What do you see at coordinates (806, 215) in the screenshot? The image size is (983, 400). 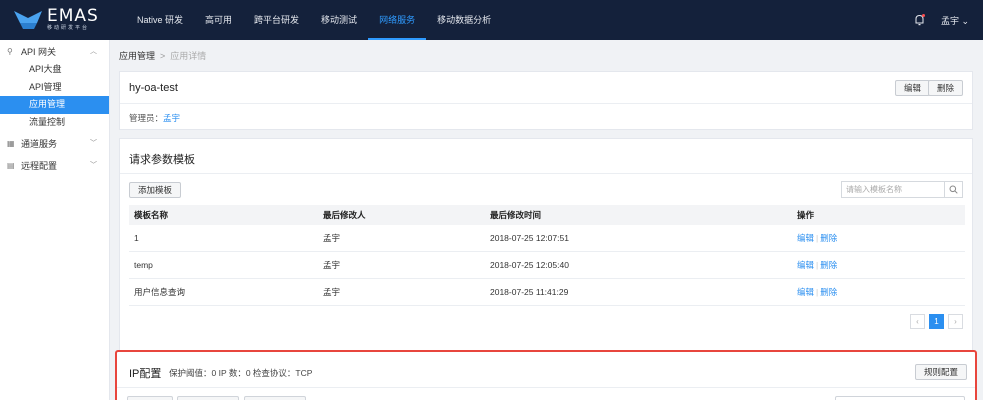 I see `column-header-actions: 操作` at bounding box center [806, 215].